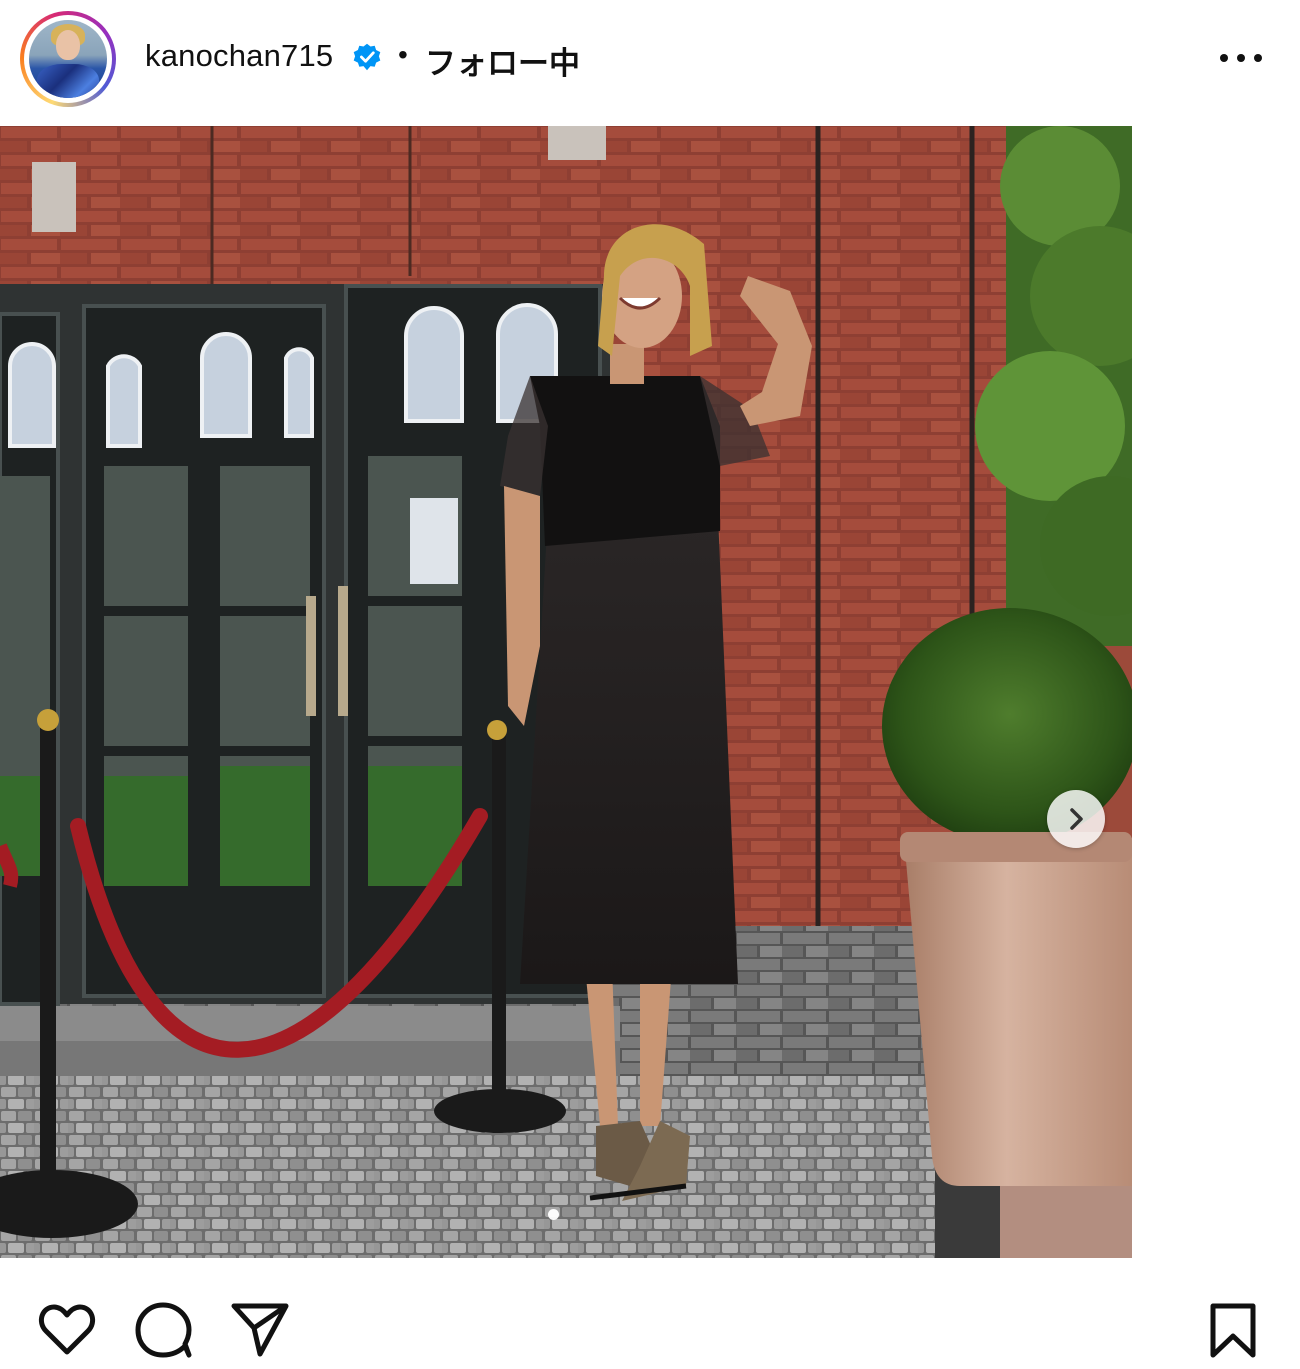  I want to click on carousel-indicator, so click(553, 1214).